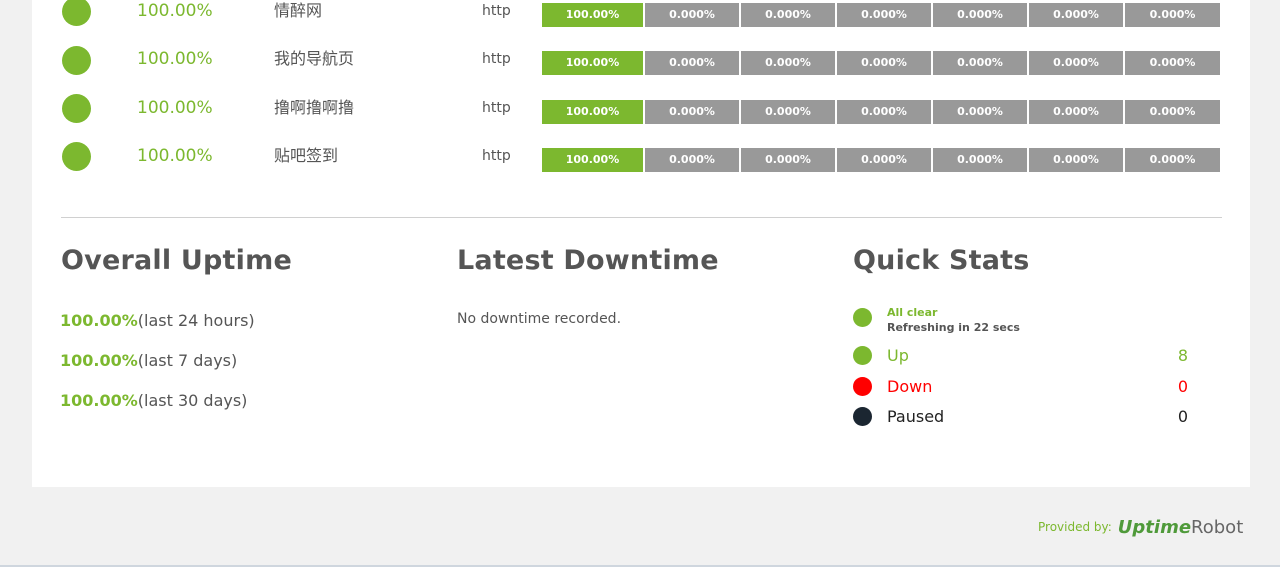 The height and width of the screenshot is (567, 1280). I want to click on paused-status-icon, so click(862, 416).